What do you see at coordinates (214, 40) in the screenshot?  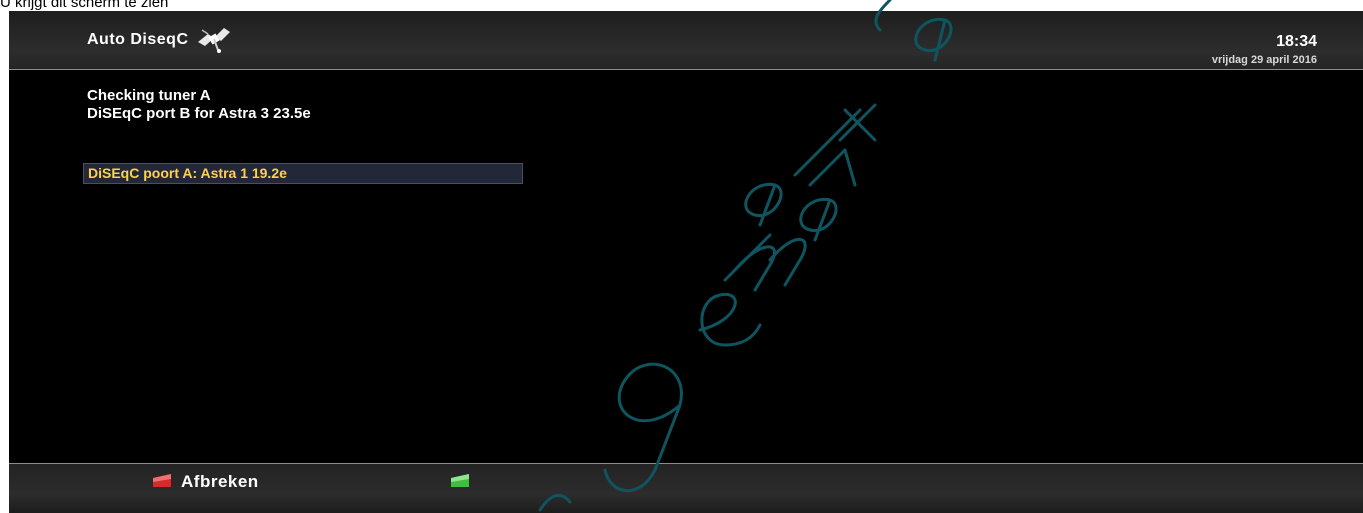 I see `satellite-icon` at bounding box center [214, 40].